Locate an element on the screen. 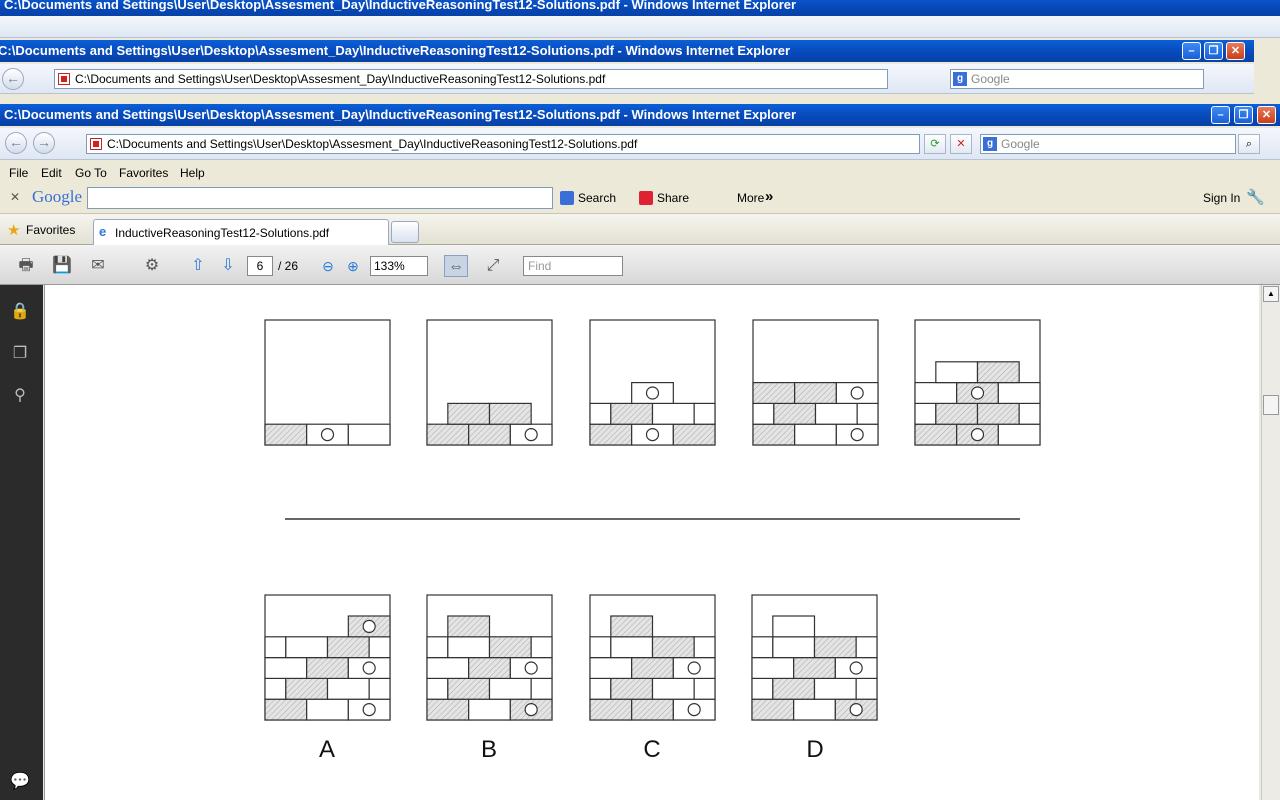 The height and width of the screenshot is (800, 1280). zoom-select: 133% is located at coordinates (399, 266).